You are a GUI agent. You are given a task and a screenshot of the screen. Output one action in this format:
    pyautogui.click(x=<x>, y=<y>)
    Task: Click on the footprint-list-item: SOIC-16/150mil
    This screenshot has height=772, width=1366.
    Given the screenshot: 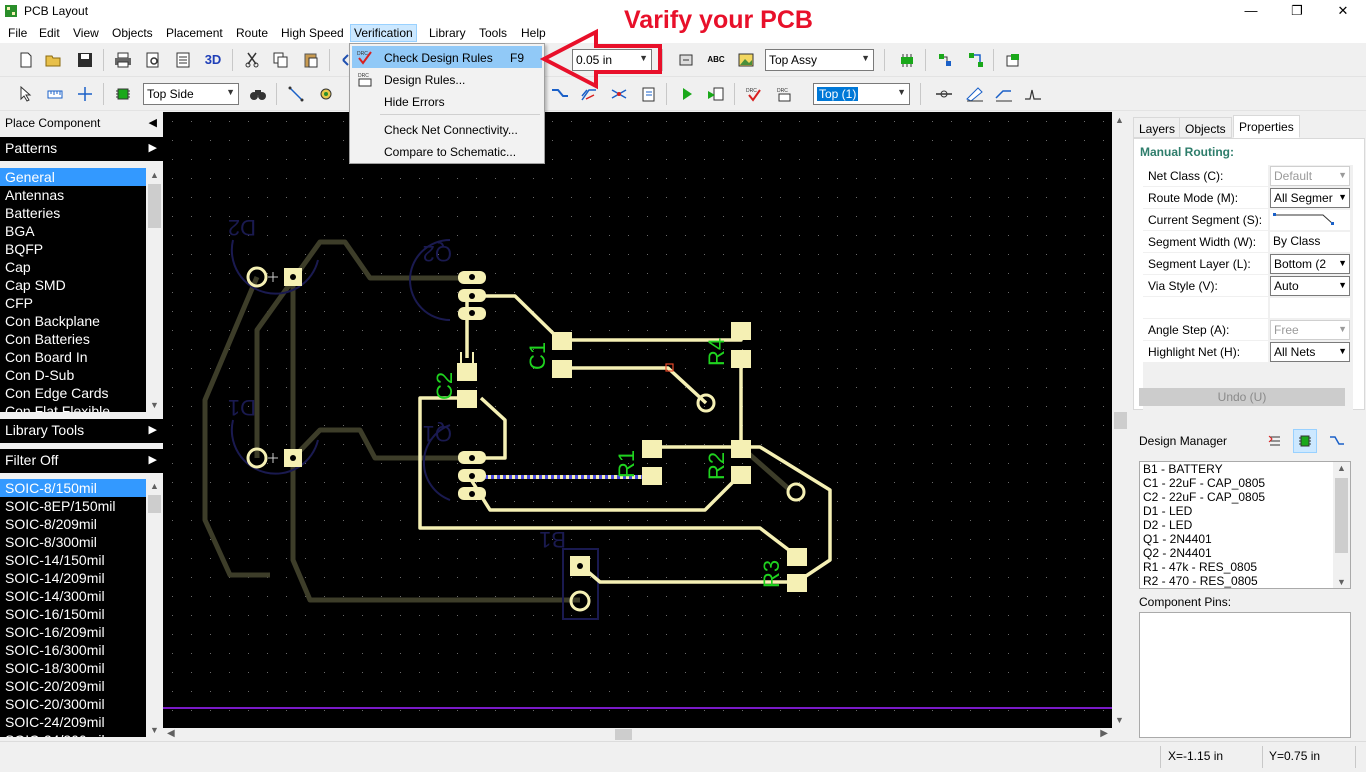 What is the action you would take?
    pyautogui.click(x=81, y=614)
    